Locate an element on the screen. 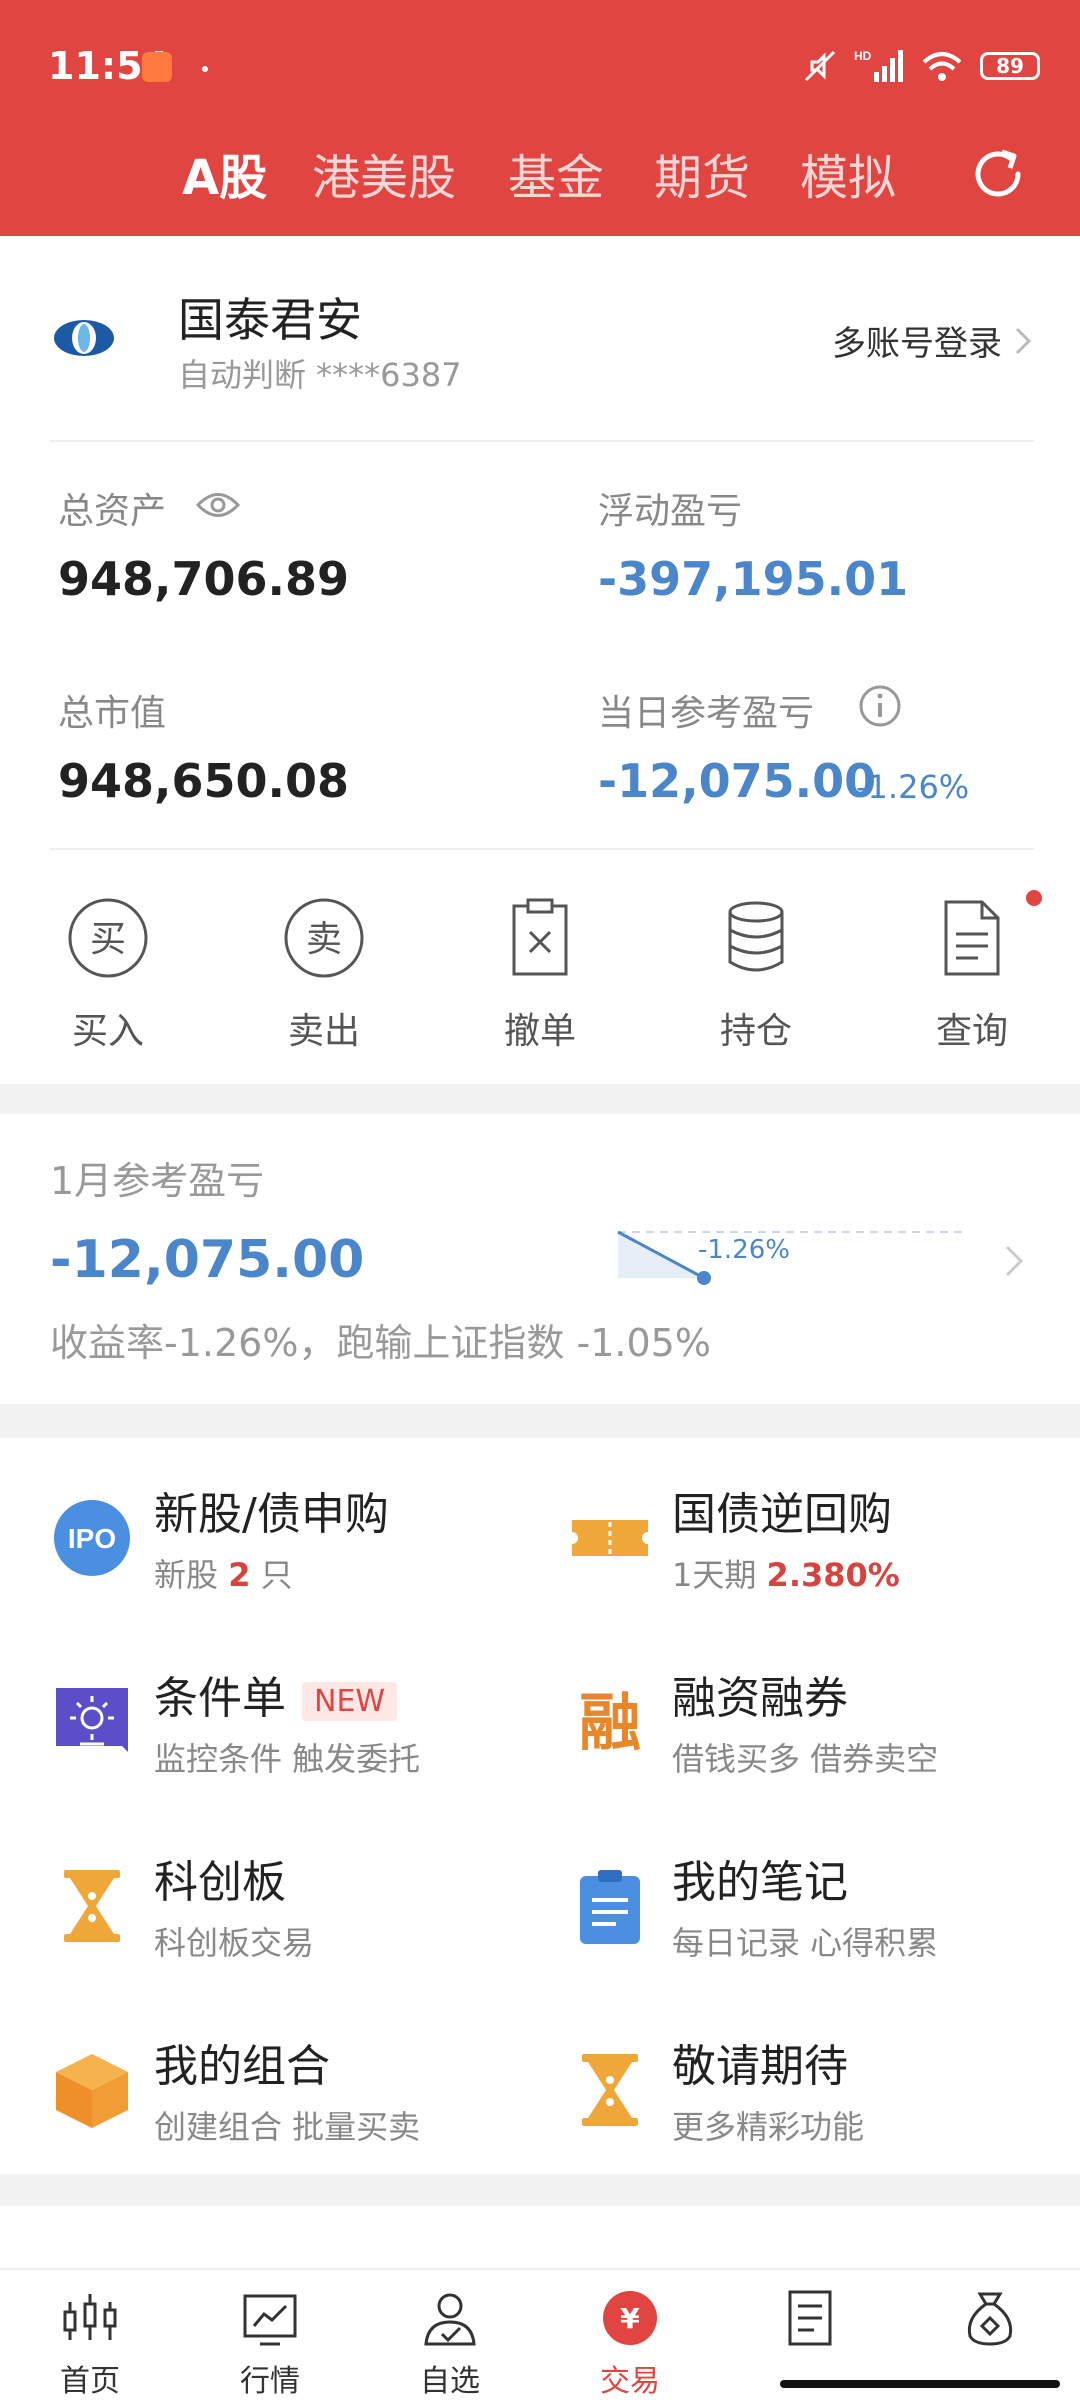 The height and width of the screenshot is (2400, 1080). ipo-icon: IPO is located at coordinates (92, 1538).